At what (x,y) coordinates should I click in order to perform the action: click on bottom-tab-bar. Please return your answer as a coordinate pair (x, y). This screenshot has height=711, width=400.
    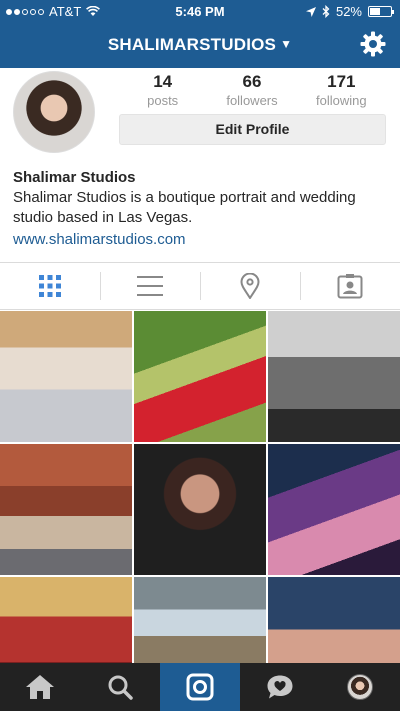
    Looking at the image, I should click on (200, 687).